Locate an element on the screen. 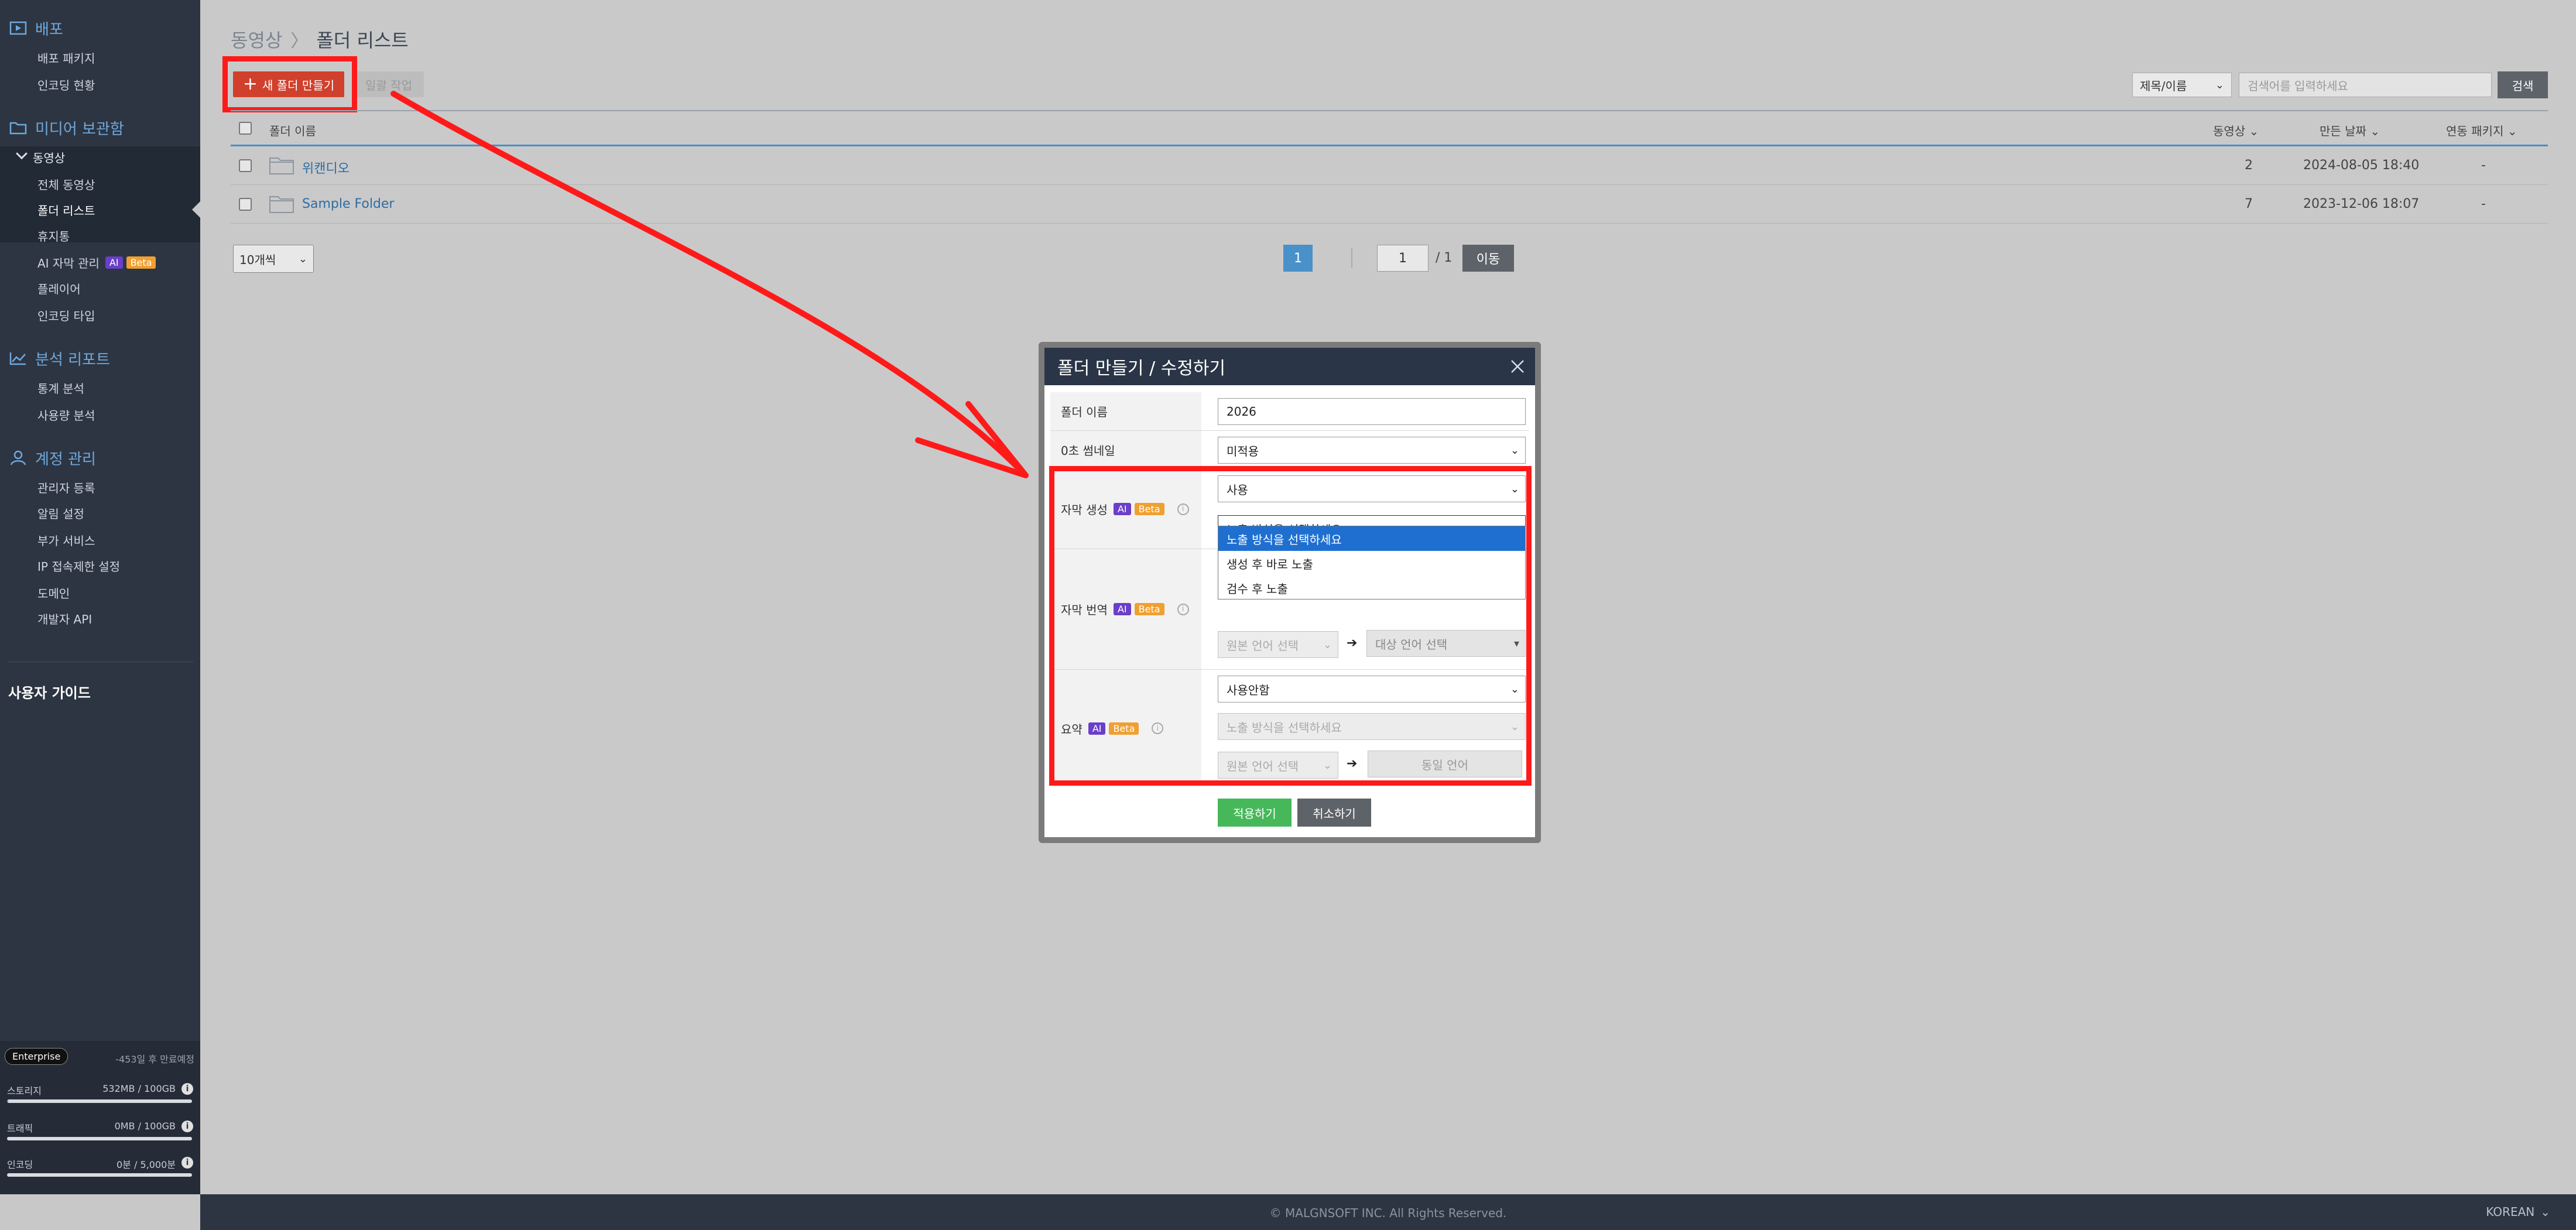  user-icon is located at coordinates (18, 458).